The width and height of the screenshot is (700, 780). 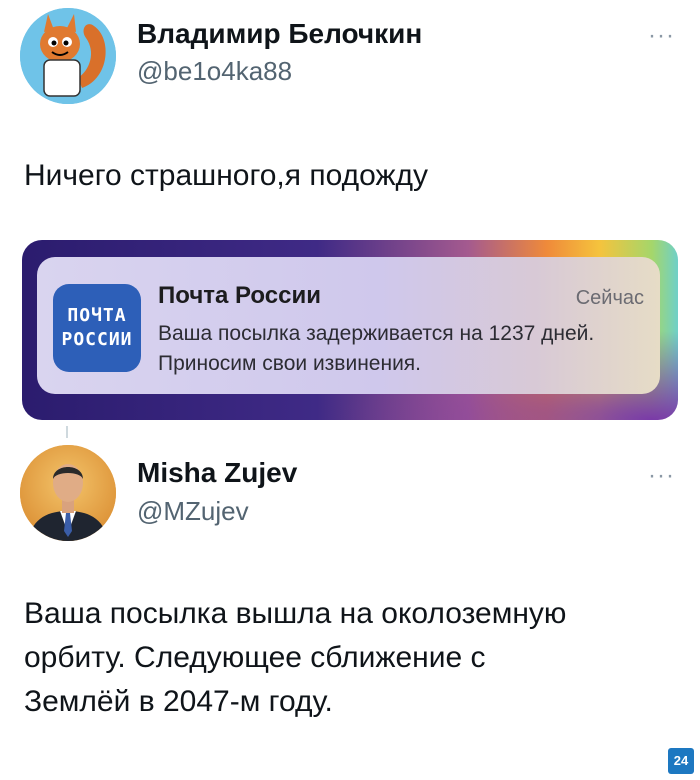 I want to click on tweet-text-line: Землёй в 2047-м году., so click(x=178, y=701).